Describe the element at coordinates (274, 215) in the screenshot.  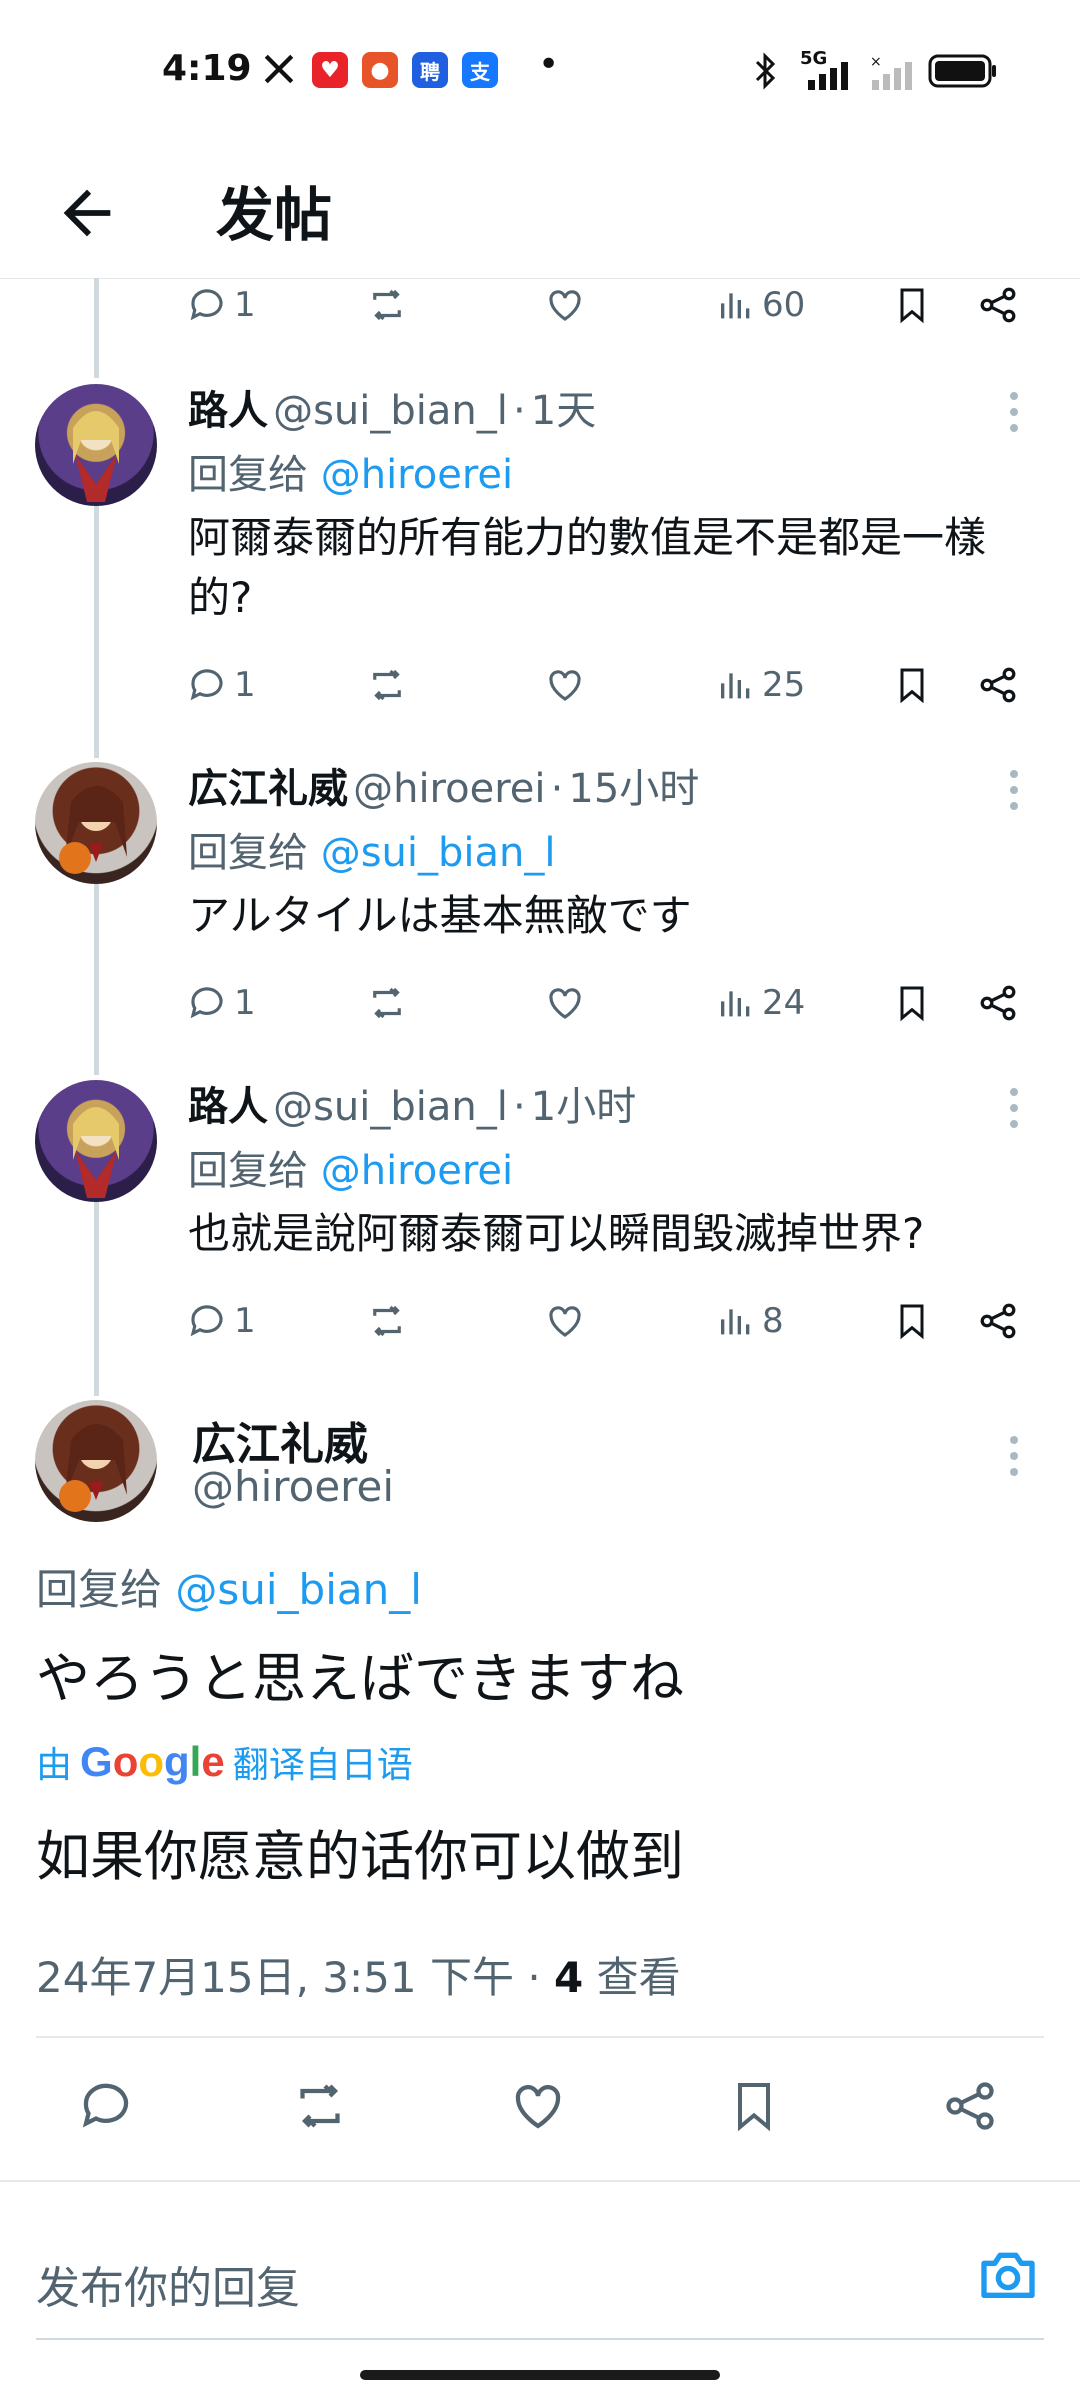
I see `page-title: 发帖` at that location.